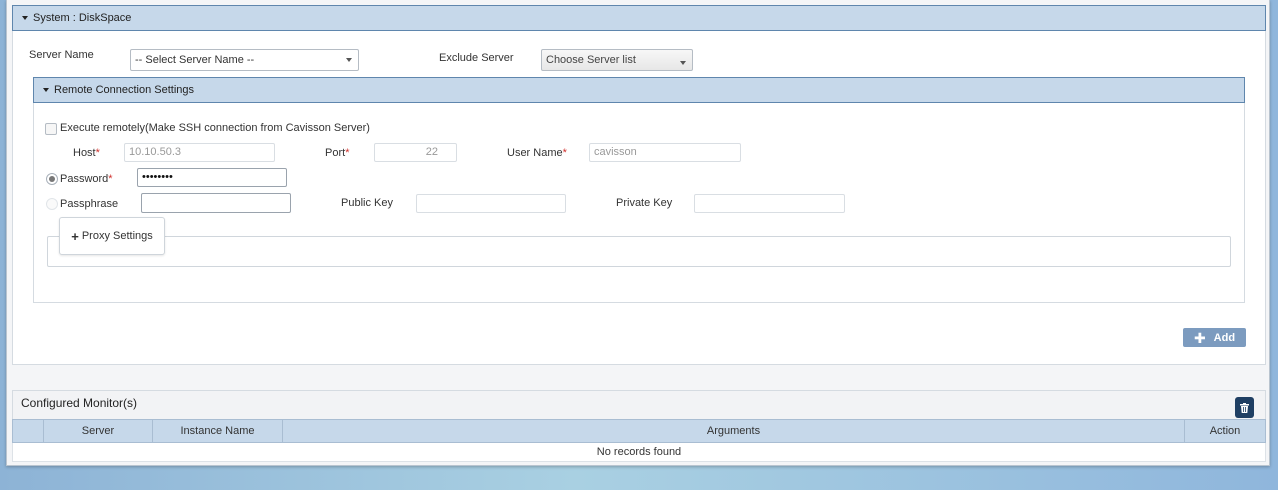  I want to click on column-header-instance-name: Instance Name, so click(217, 431).